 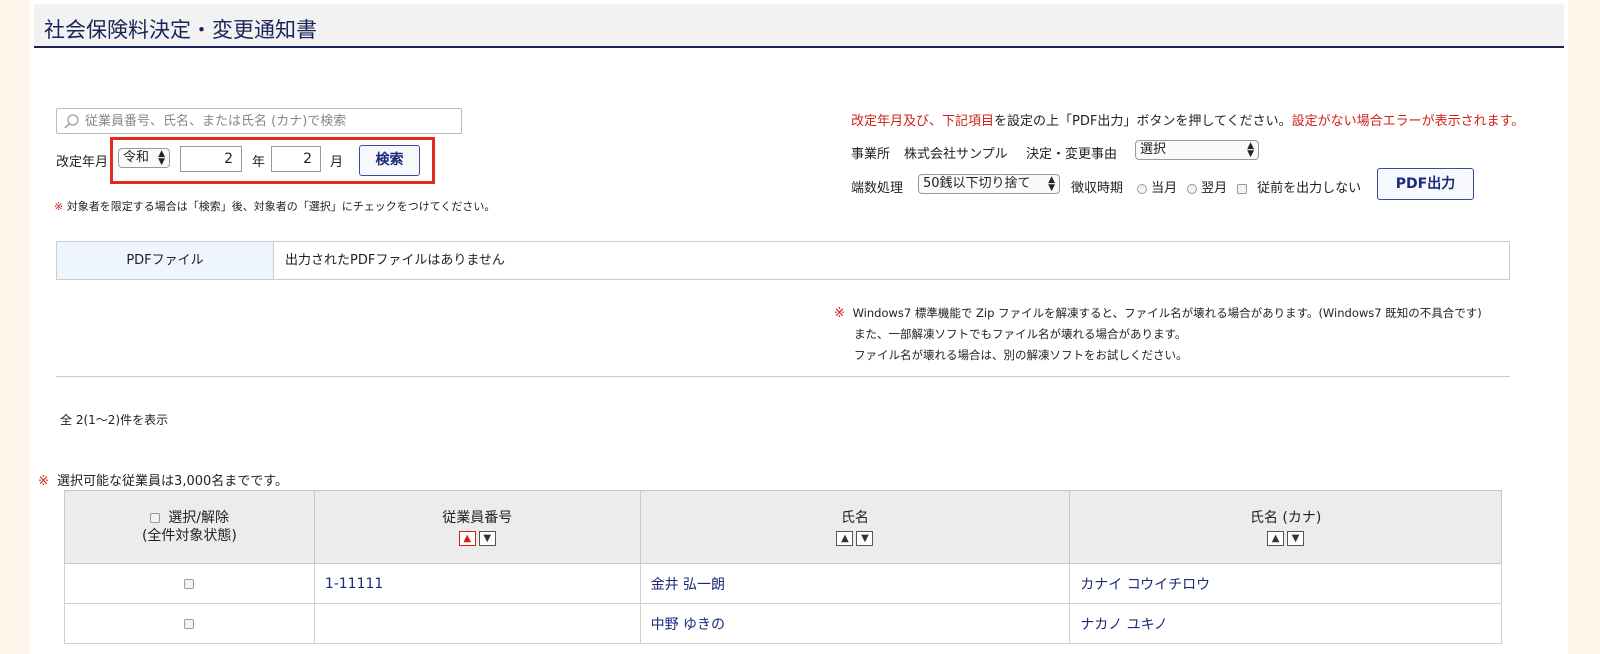 What do you see at coordinates (977, 183) in the screenshot?
I see `rounding-value: 50銭以下切り捨て` at bounding box center [977, 183].